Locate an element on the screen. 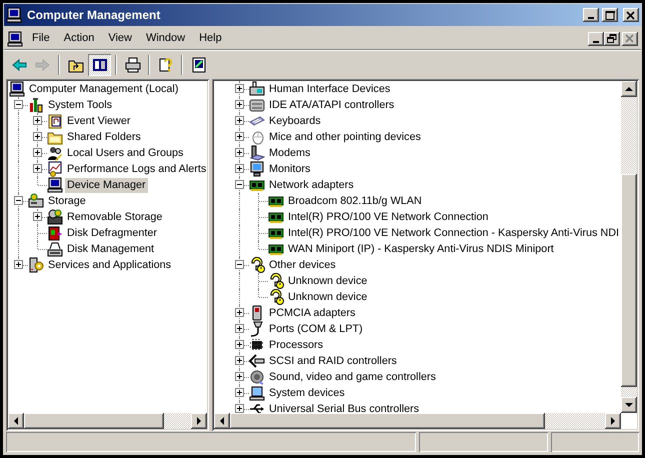 This screenshot has height=458, width=645. tree-item: IDE ATA/ATAPI controllers is located at coordinates (331, 105).